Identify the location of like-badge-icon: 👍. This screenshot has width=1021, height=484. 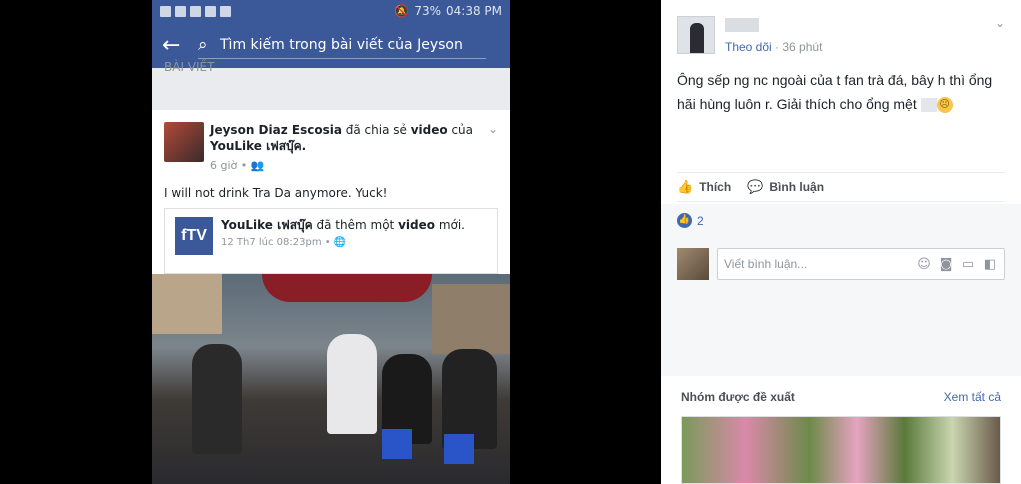
(684, 220).